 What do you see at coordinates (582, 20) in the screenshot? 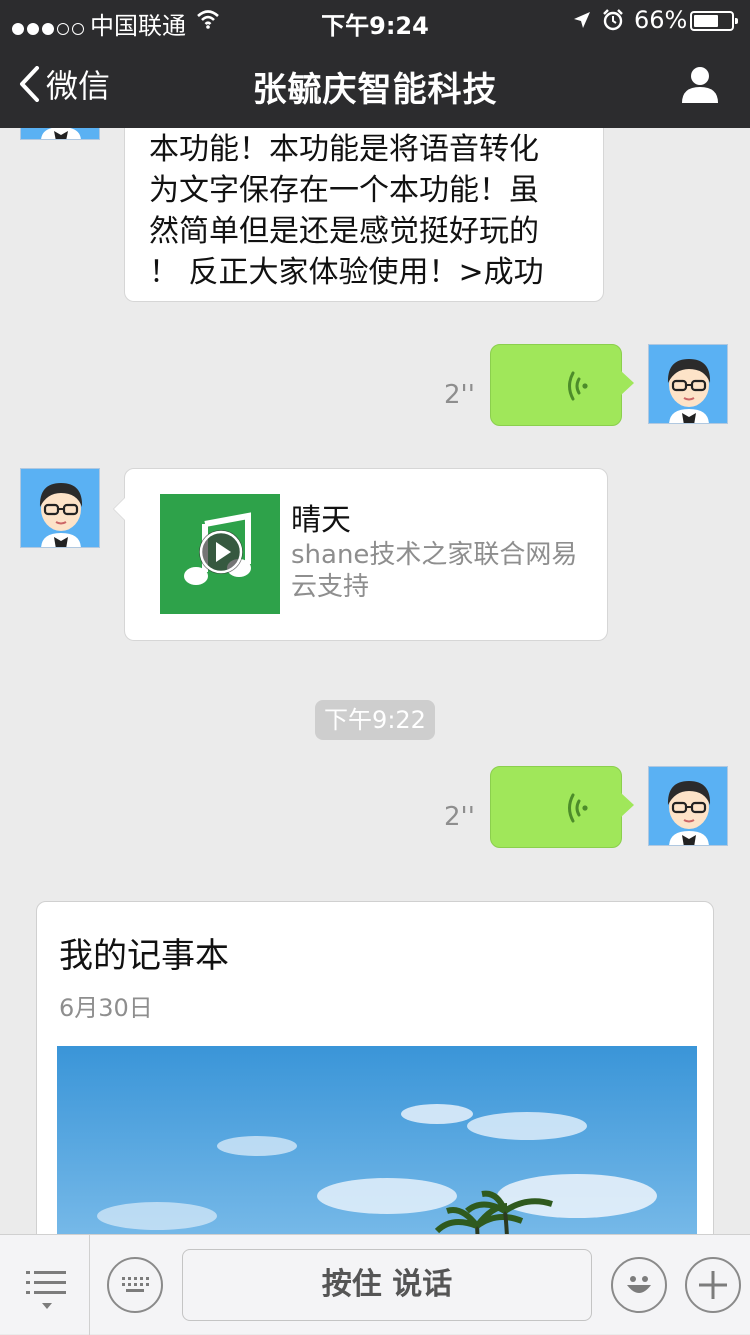
I see `location-arrow-icon` at bounding box center [582, 20].